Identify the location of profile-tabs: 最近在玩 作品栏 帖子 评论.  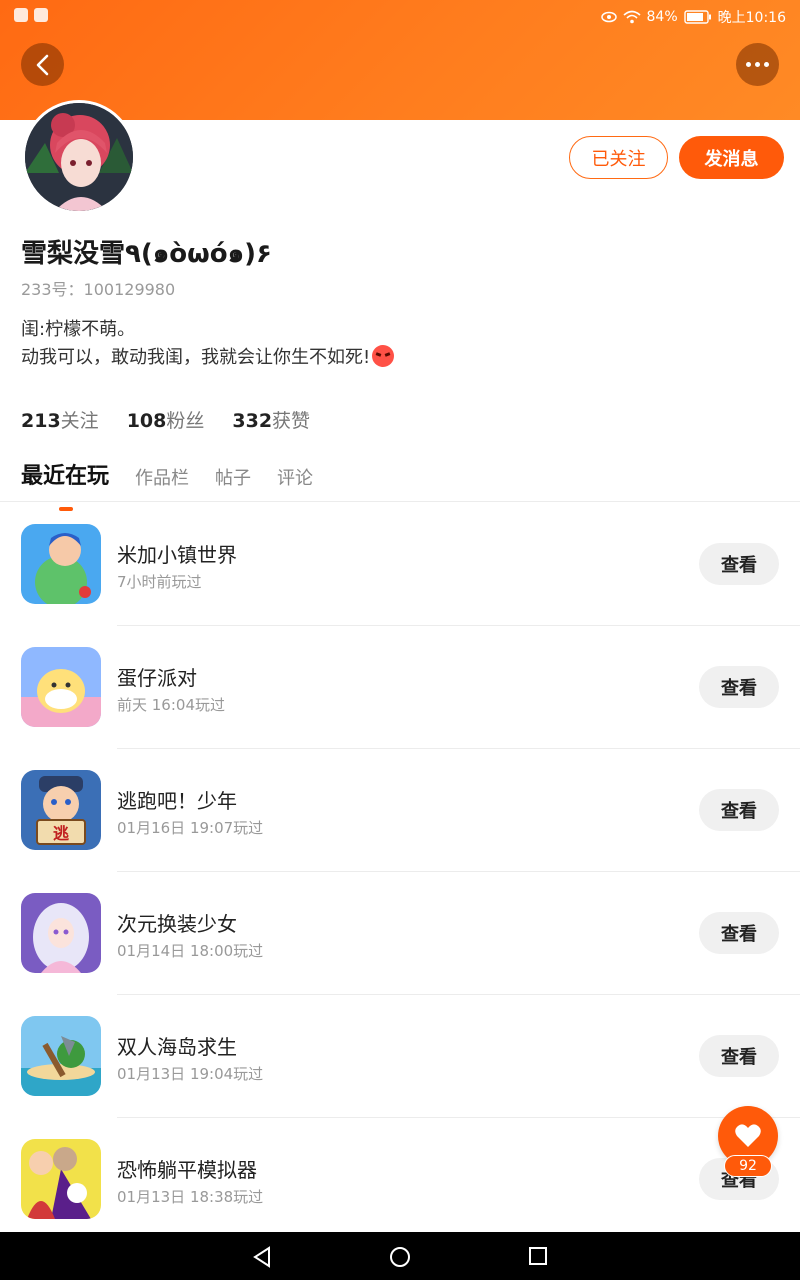
(167, 484).